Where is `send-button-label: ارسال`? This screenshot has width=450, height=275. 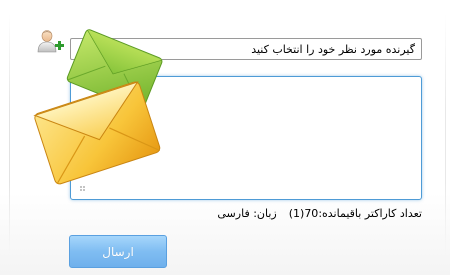
send-button-label: ارسال is located at coordinates (118, 251).